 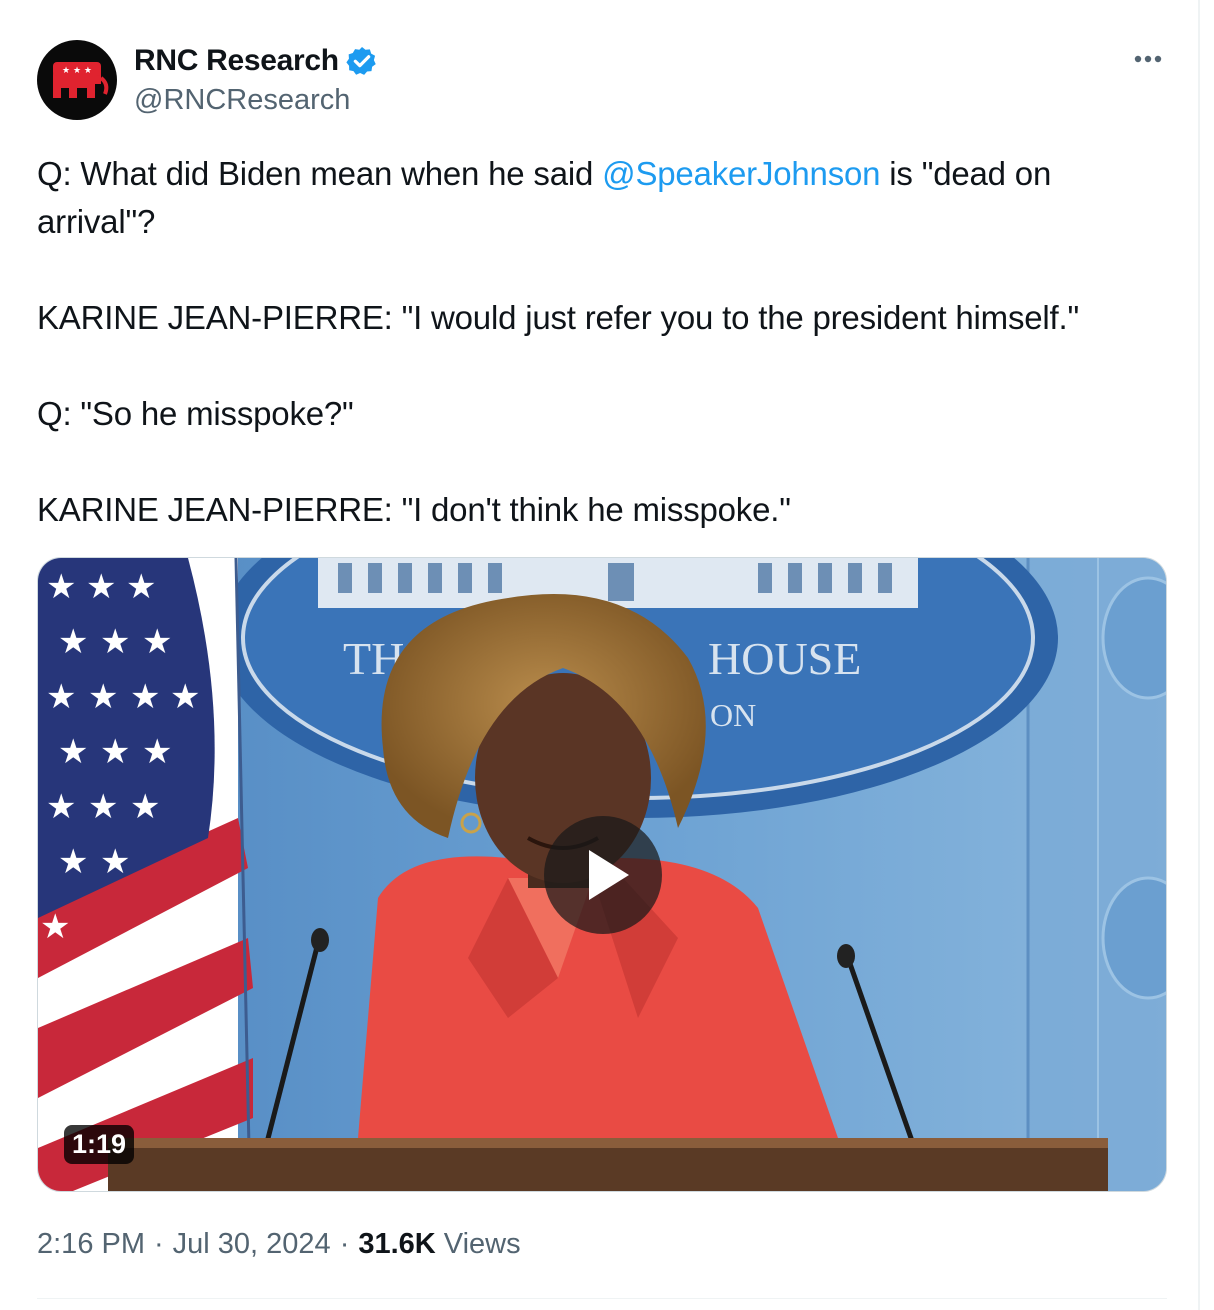 What do you see at coordinates (396, 1244) in the screenshot?
I see `views-count: 31.6K` at bounding box center [396, 1244].